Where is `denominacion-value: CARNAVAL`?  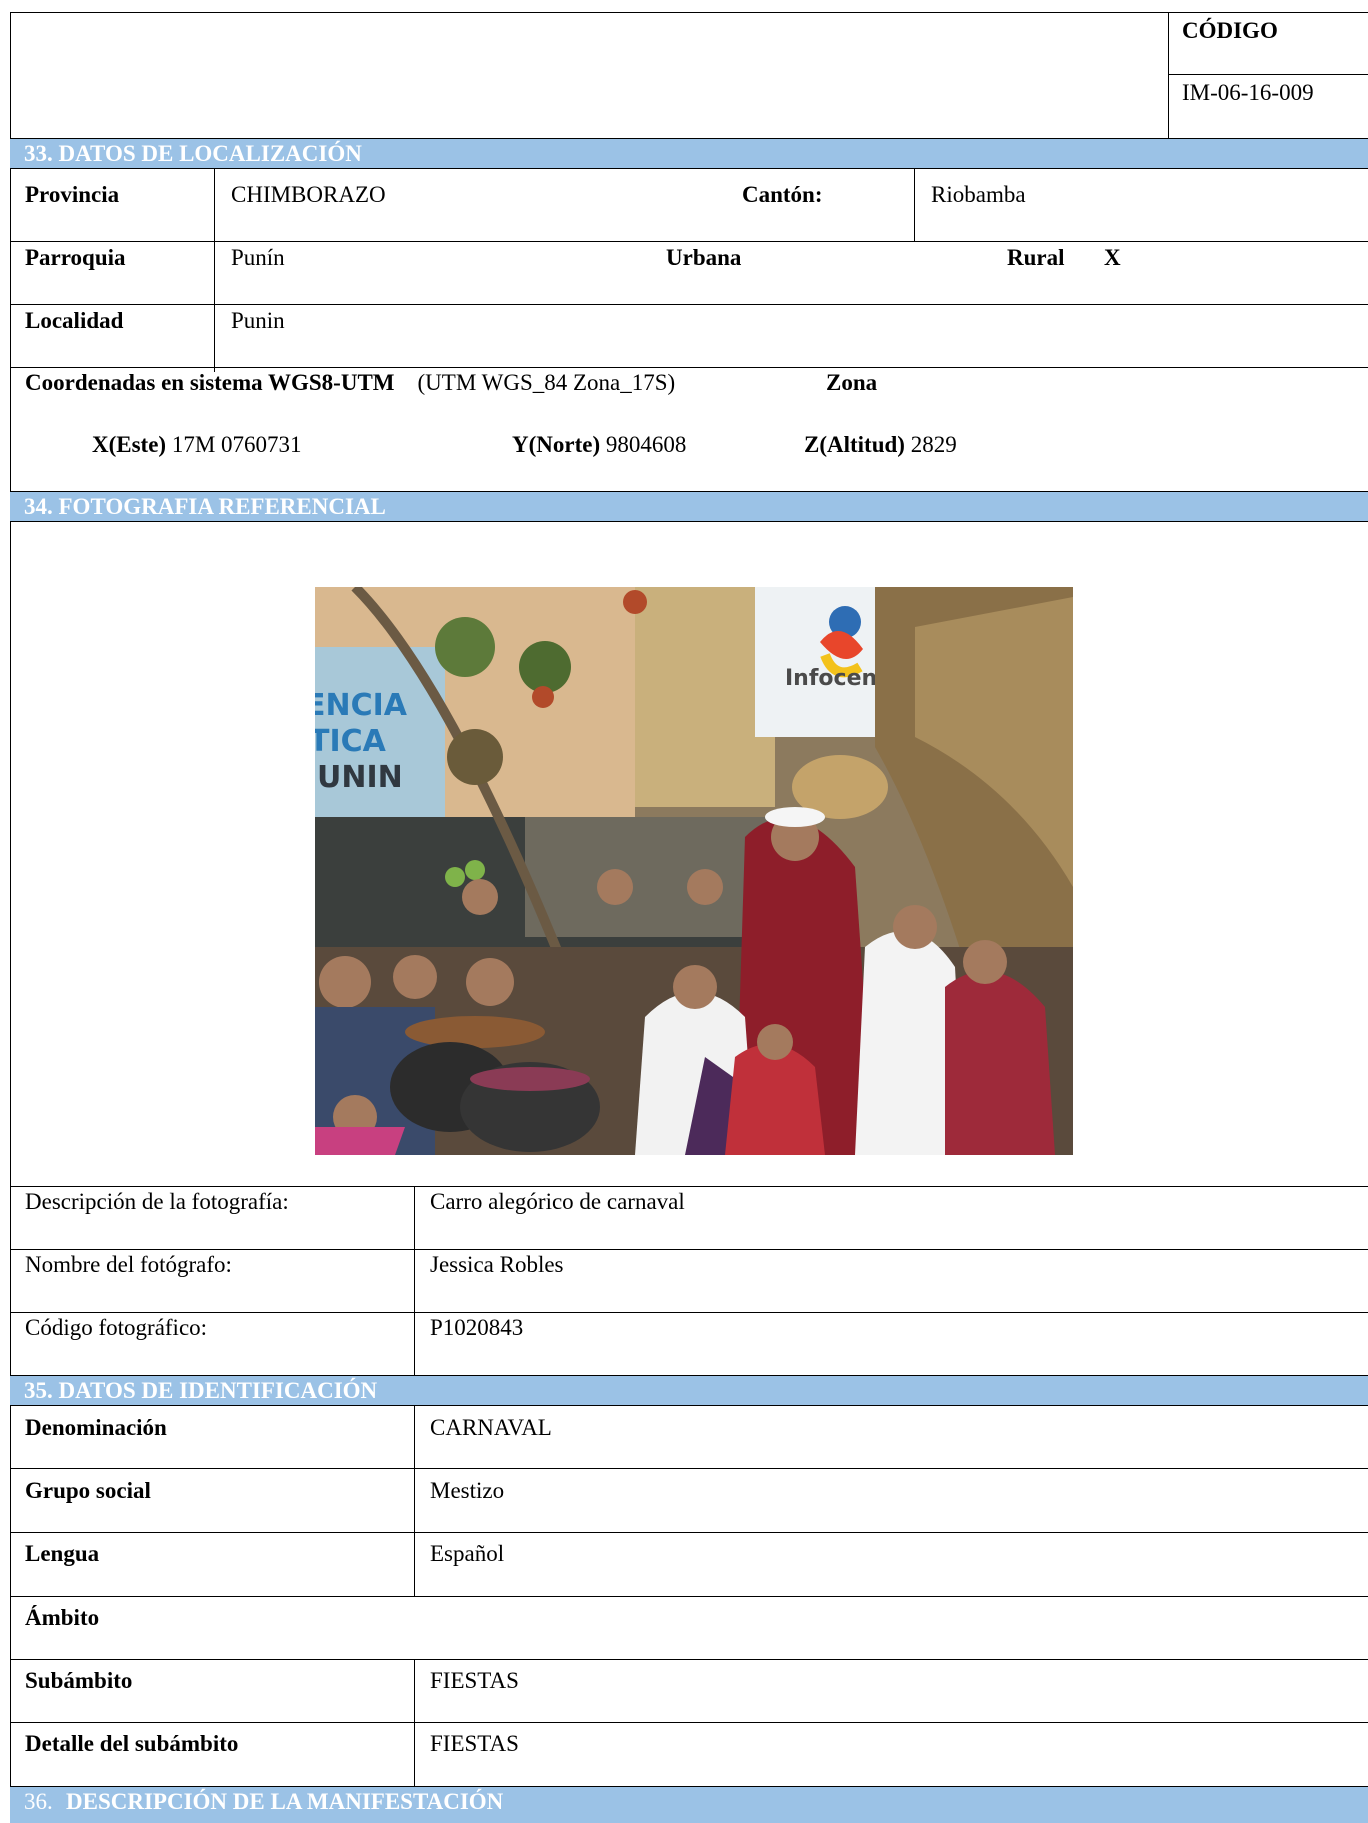 denominacion-value: CARNAVAL is located at coordinates (491, 1427).